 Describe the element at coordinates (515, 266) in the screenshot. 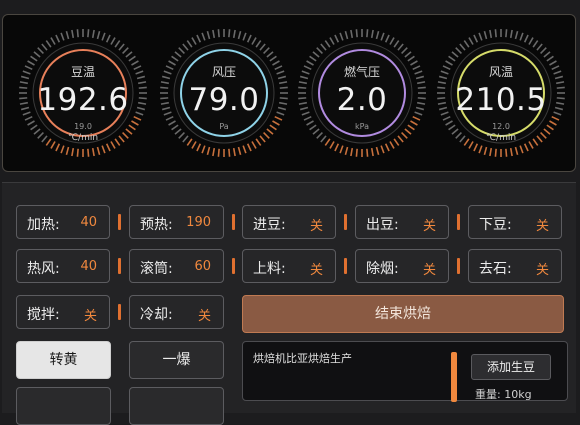

I see `destone-button: 去石: 关` at that location.